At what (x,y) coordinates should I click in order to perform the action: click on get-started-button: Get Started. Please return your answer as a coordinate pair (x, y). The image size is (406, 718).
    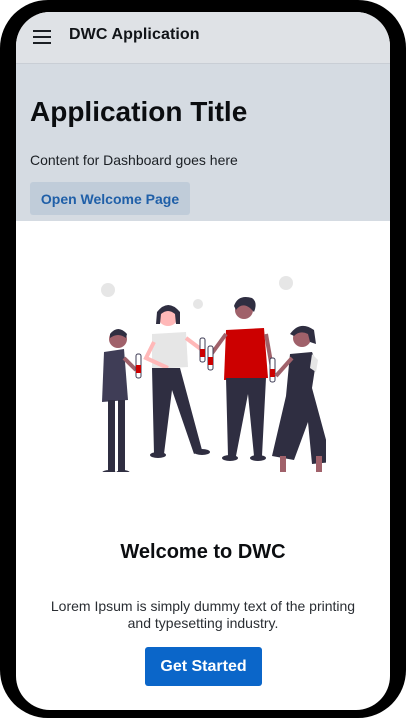
    Looking at the image, I should click on (203, 666).